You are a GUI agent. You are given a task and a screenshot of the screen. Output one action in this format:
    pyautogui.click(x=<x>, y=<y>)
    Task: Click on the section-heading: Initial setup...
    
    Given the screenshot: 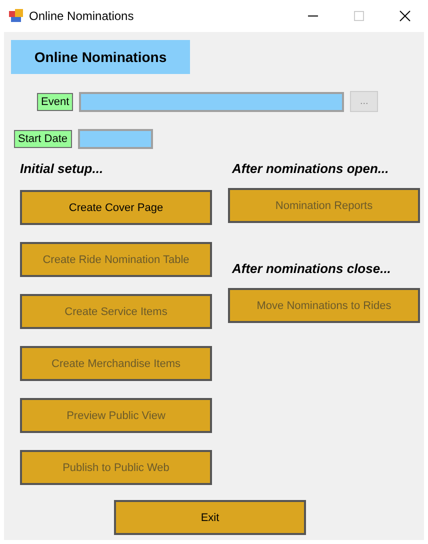 What is the action you would take?
    pyautogui.click(x=62, y=168)
    